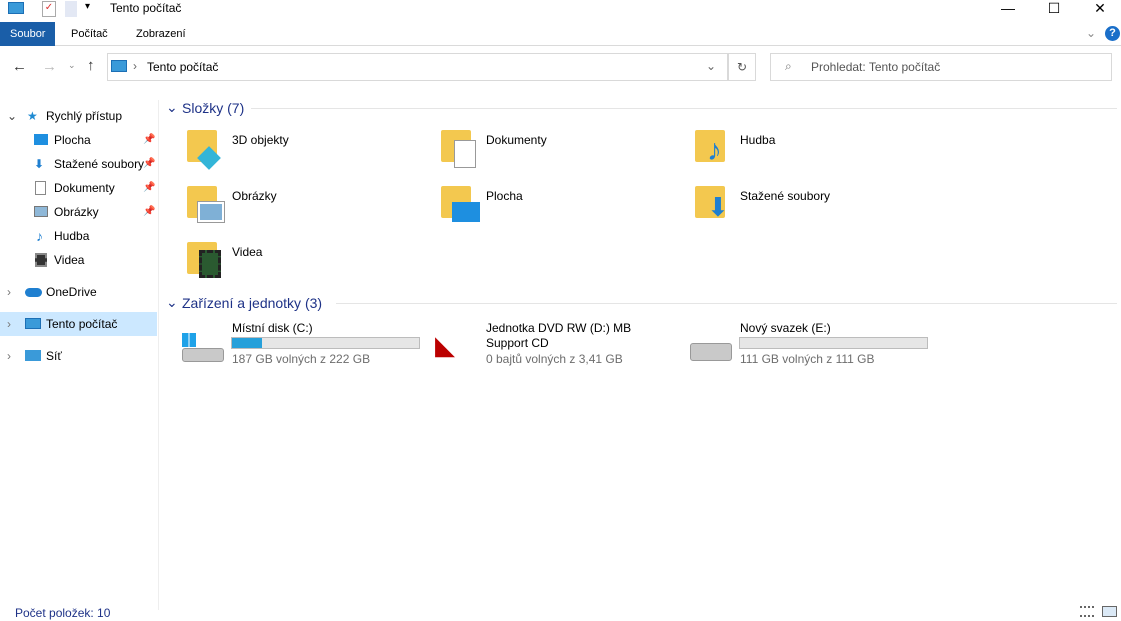 This screenshot has width=1121, height=621. What do you see at coordinates (91, 65) in the screenshot?
I see `up-button: ↑` at bounding box center [91, 65].